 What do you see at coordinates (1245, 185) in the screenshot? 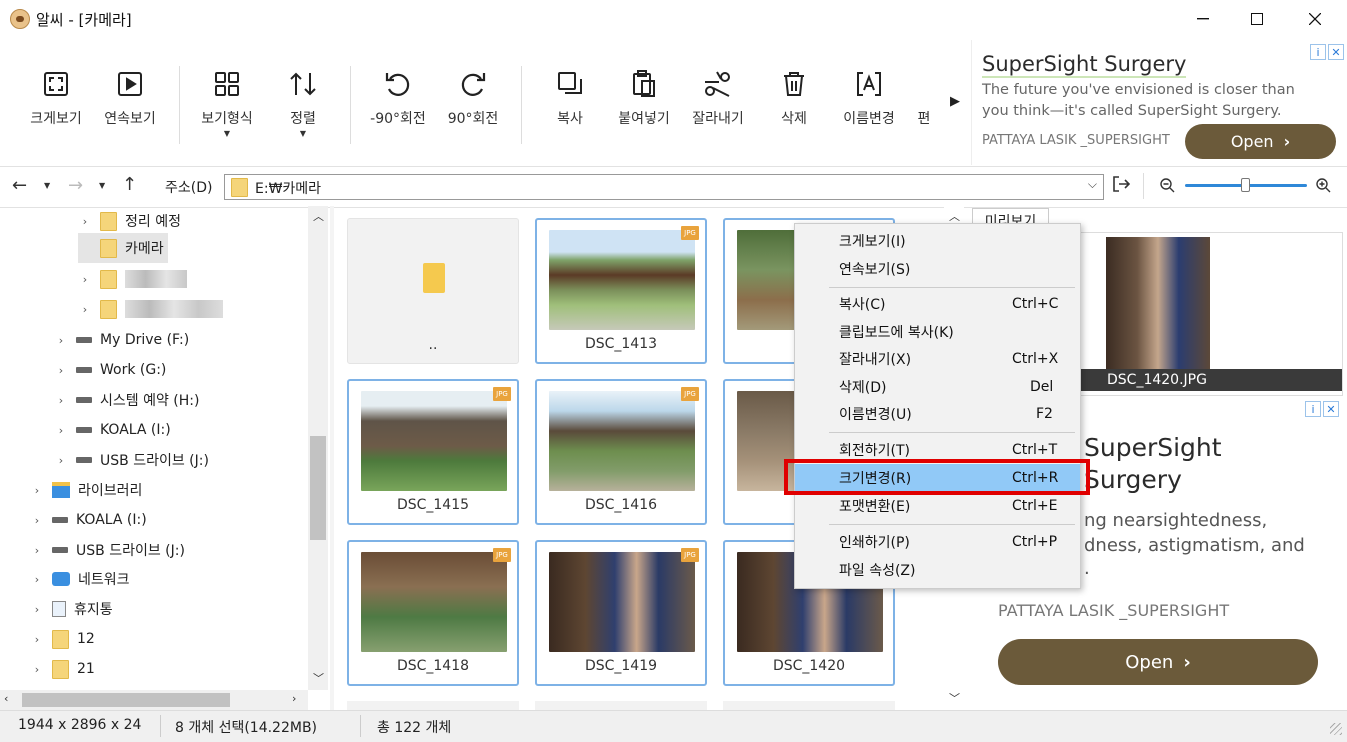
I see `zoom-slider-thumb` at bounding box center [1245, 185].